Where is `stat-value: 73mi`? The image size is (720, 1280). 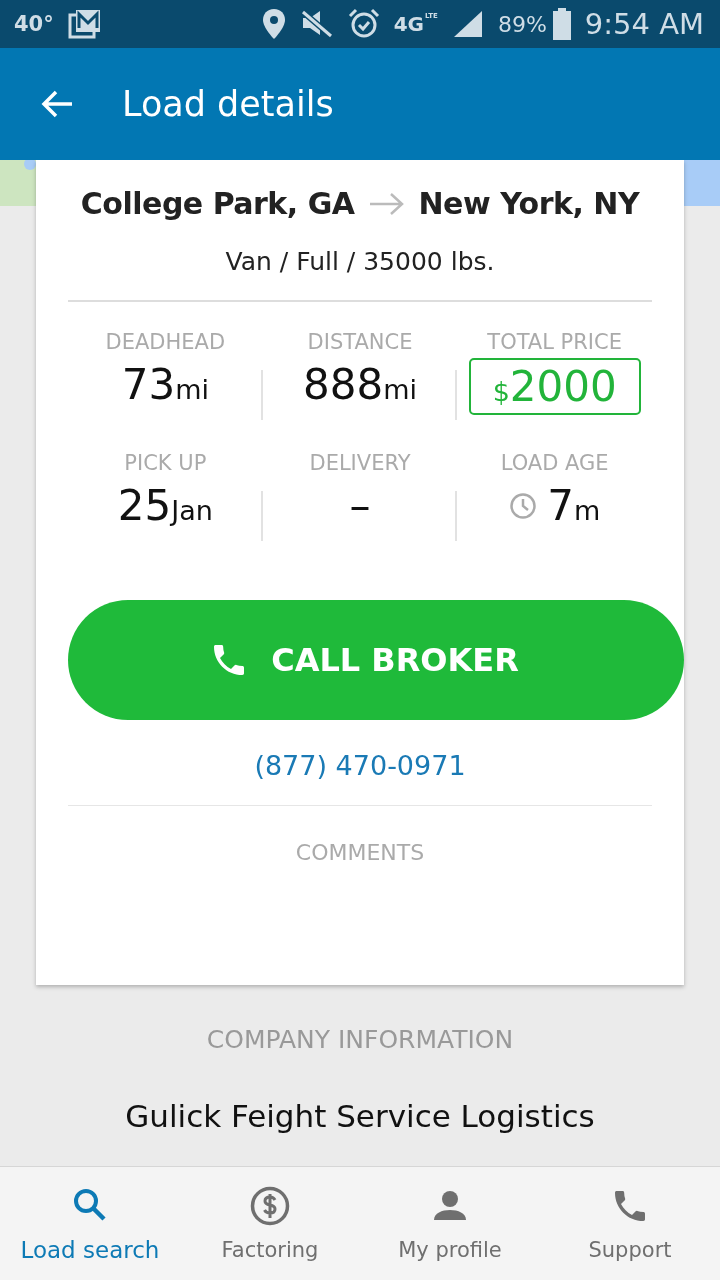 stat-value: 73mi is located at coordinates (165, 384).